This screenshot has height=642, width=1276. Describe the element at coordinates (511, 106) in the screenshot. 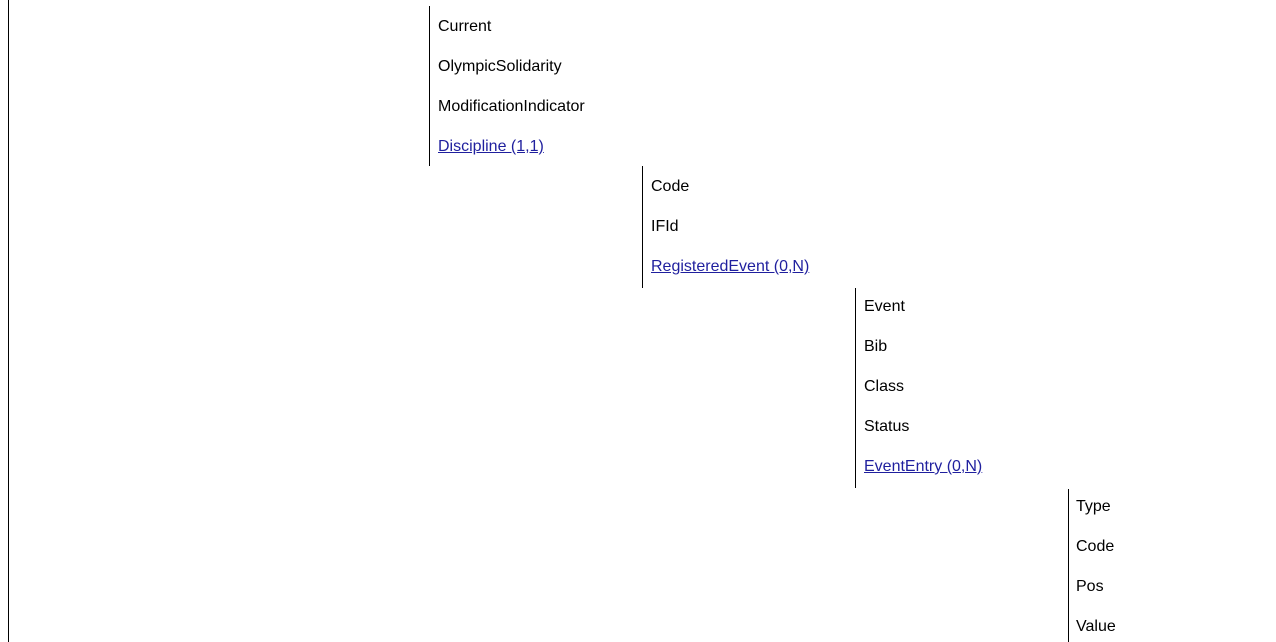

I see `field-modification-indicator: ModificationIndicator` at that location.